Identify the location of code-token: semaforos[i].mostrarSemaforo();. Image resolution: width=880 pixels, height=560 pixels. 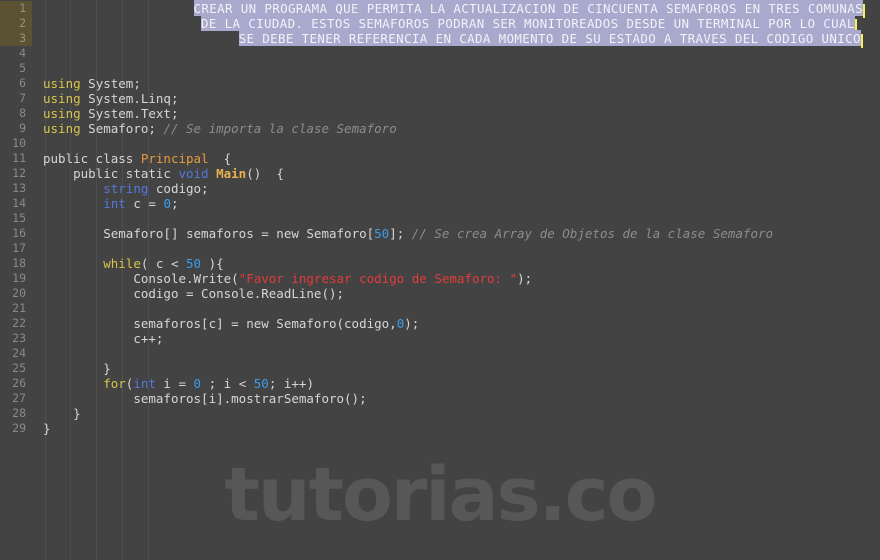
(250, 398).